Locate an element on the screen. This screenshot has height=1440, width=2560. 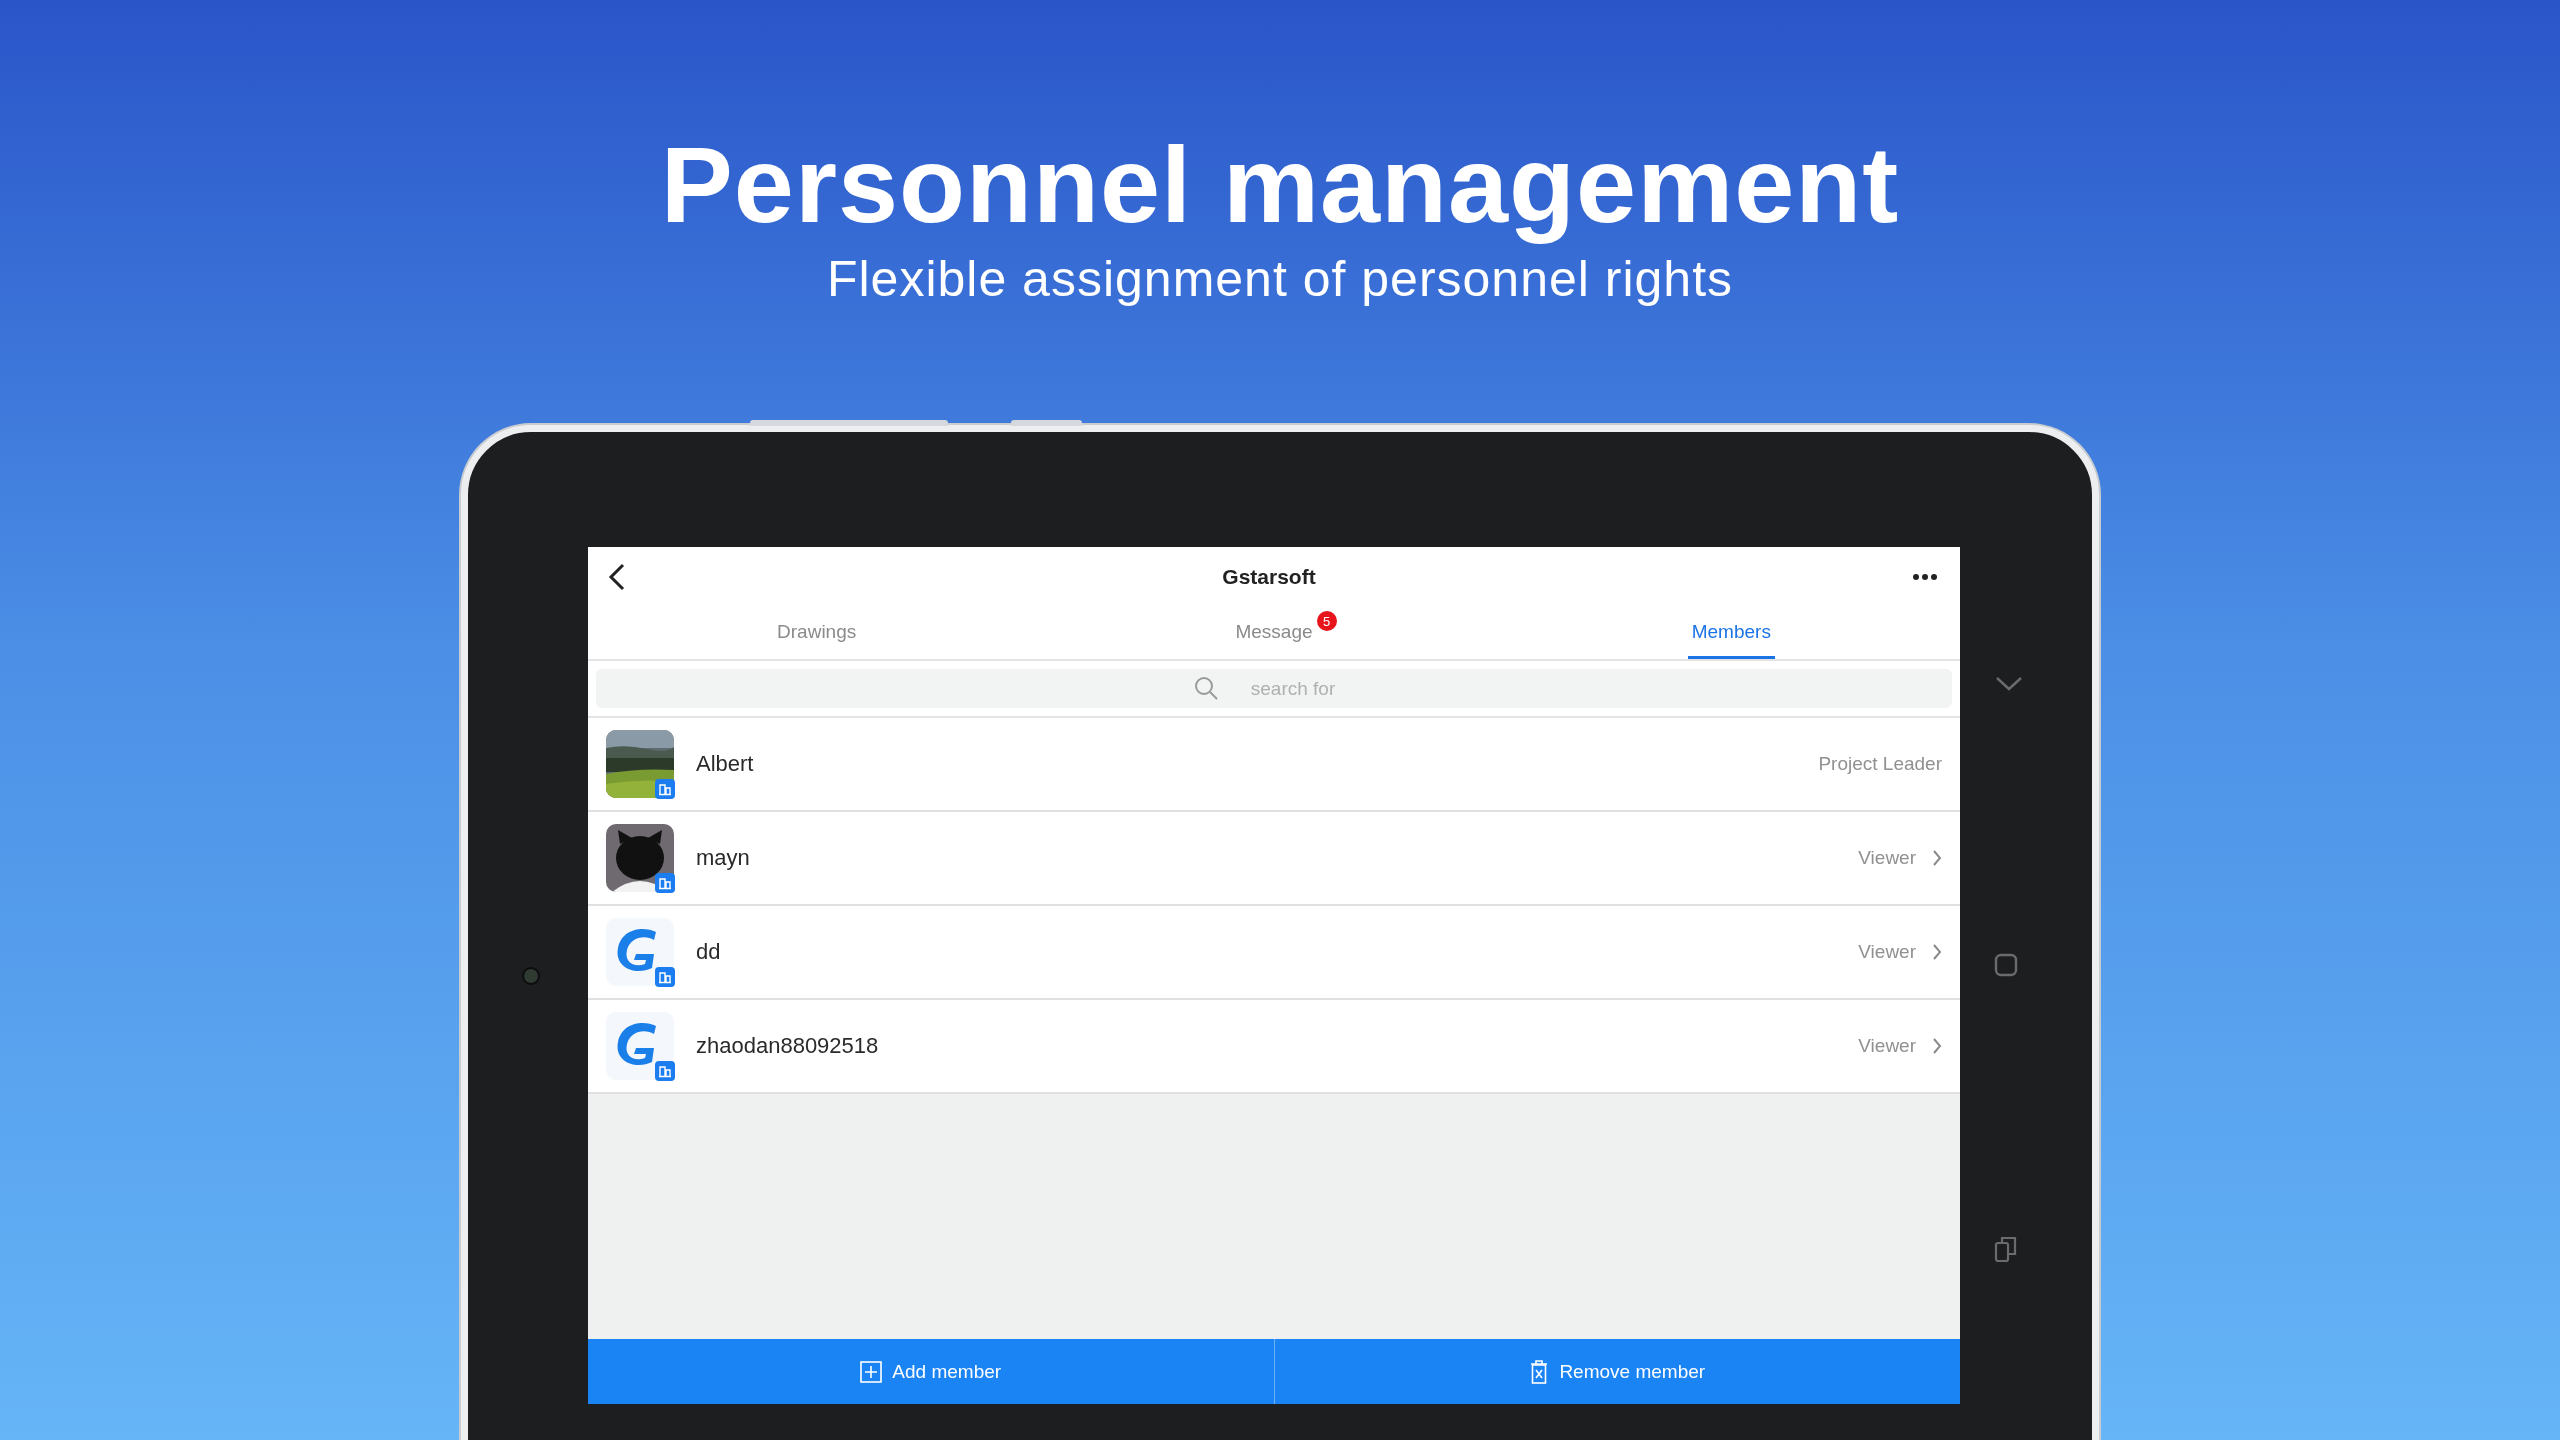
more-icon is located at coordinates (1925, 577).